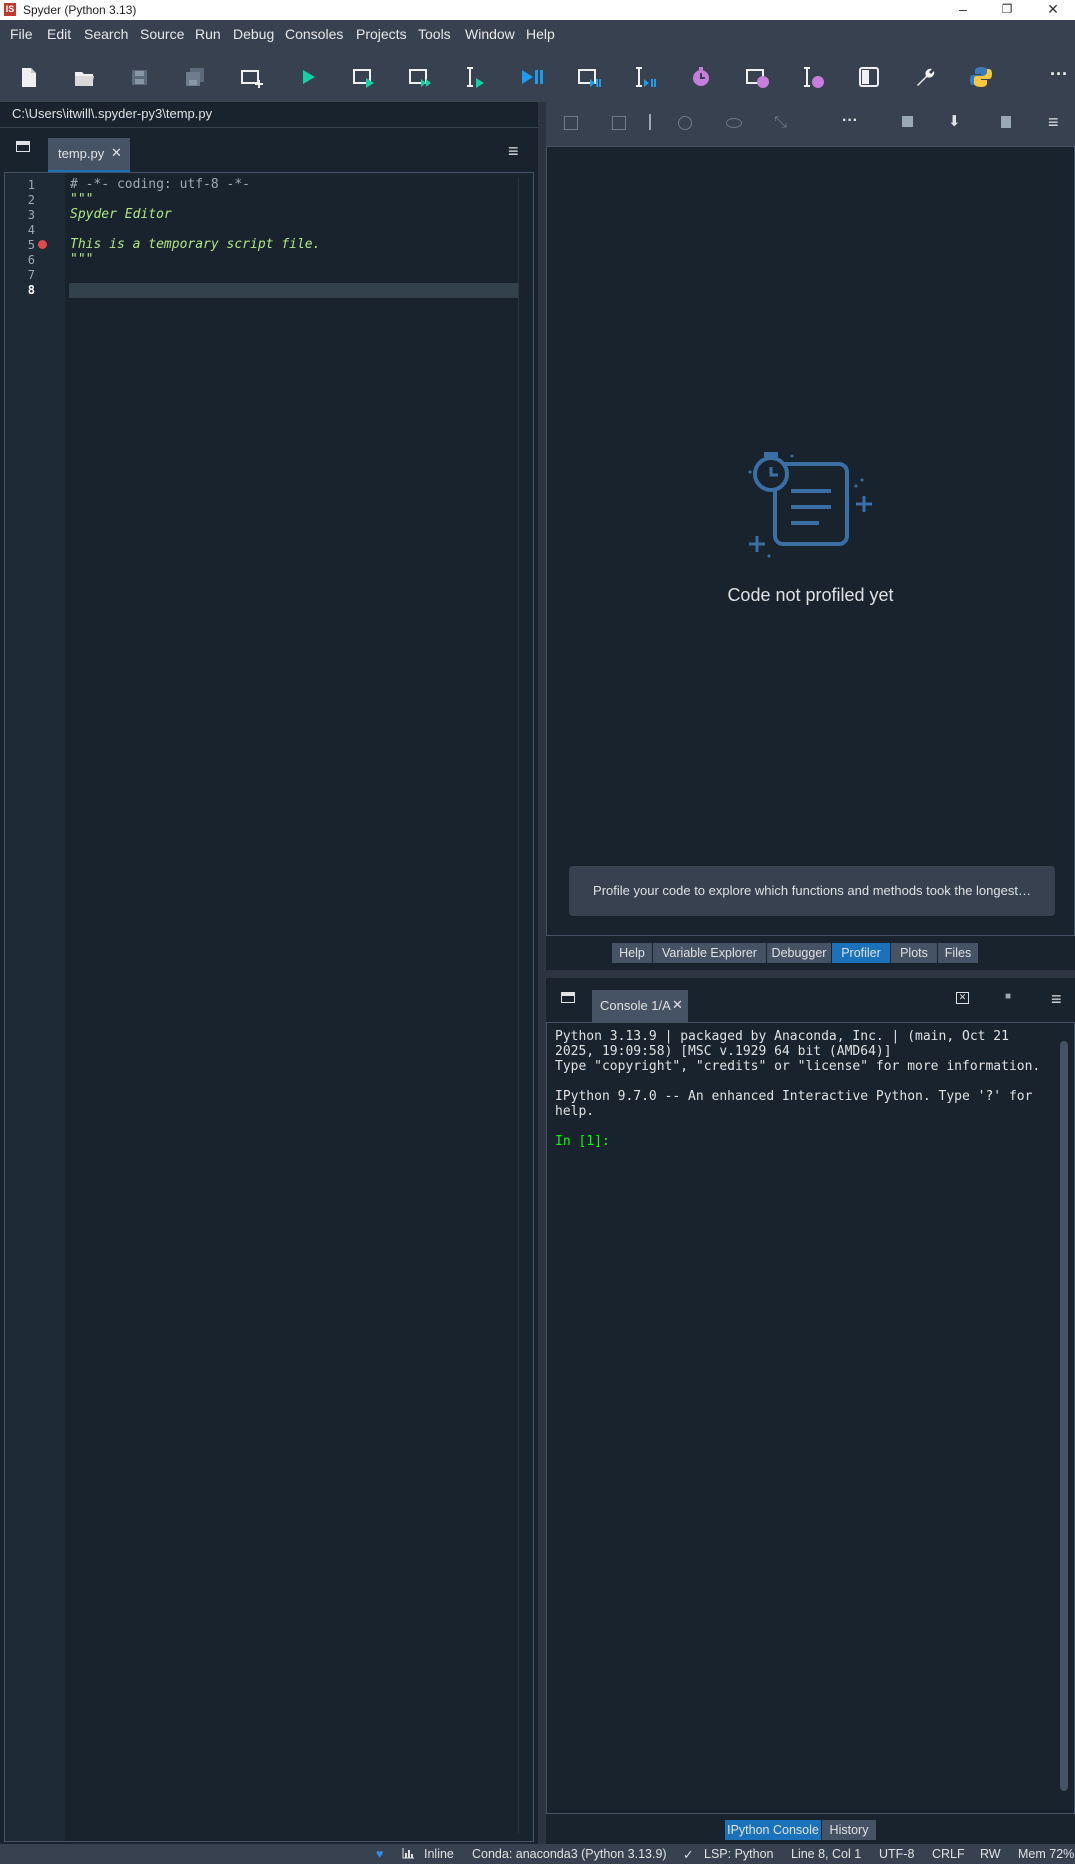 This screenshot has width=1075, height=1864. What do you see at coordinates (645, 77) in the screenshot?
I see `debug-selection-icon` at bounding box center [645, 77].